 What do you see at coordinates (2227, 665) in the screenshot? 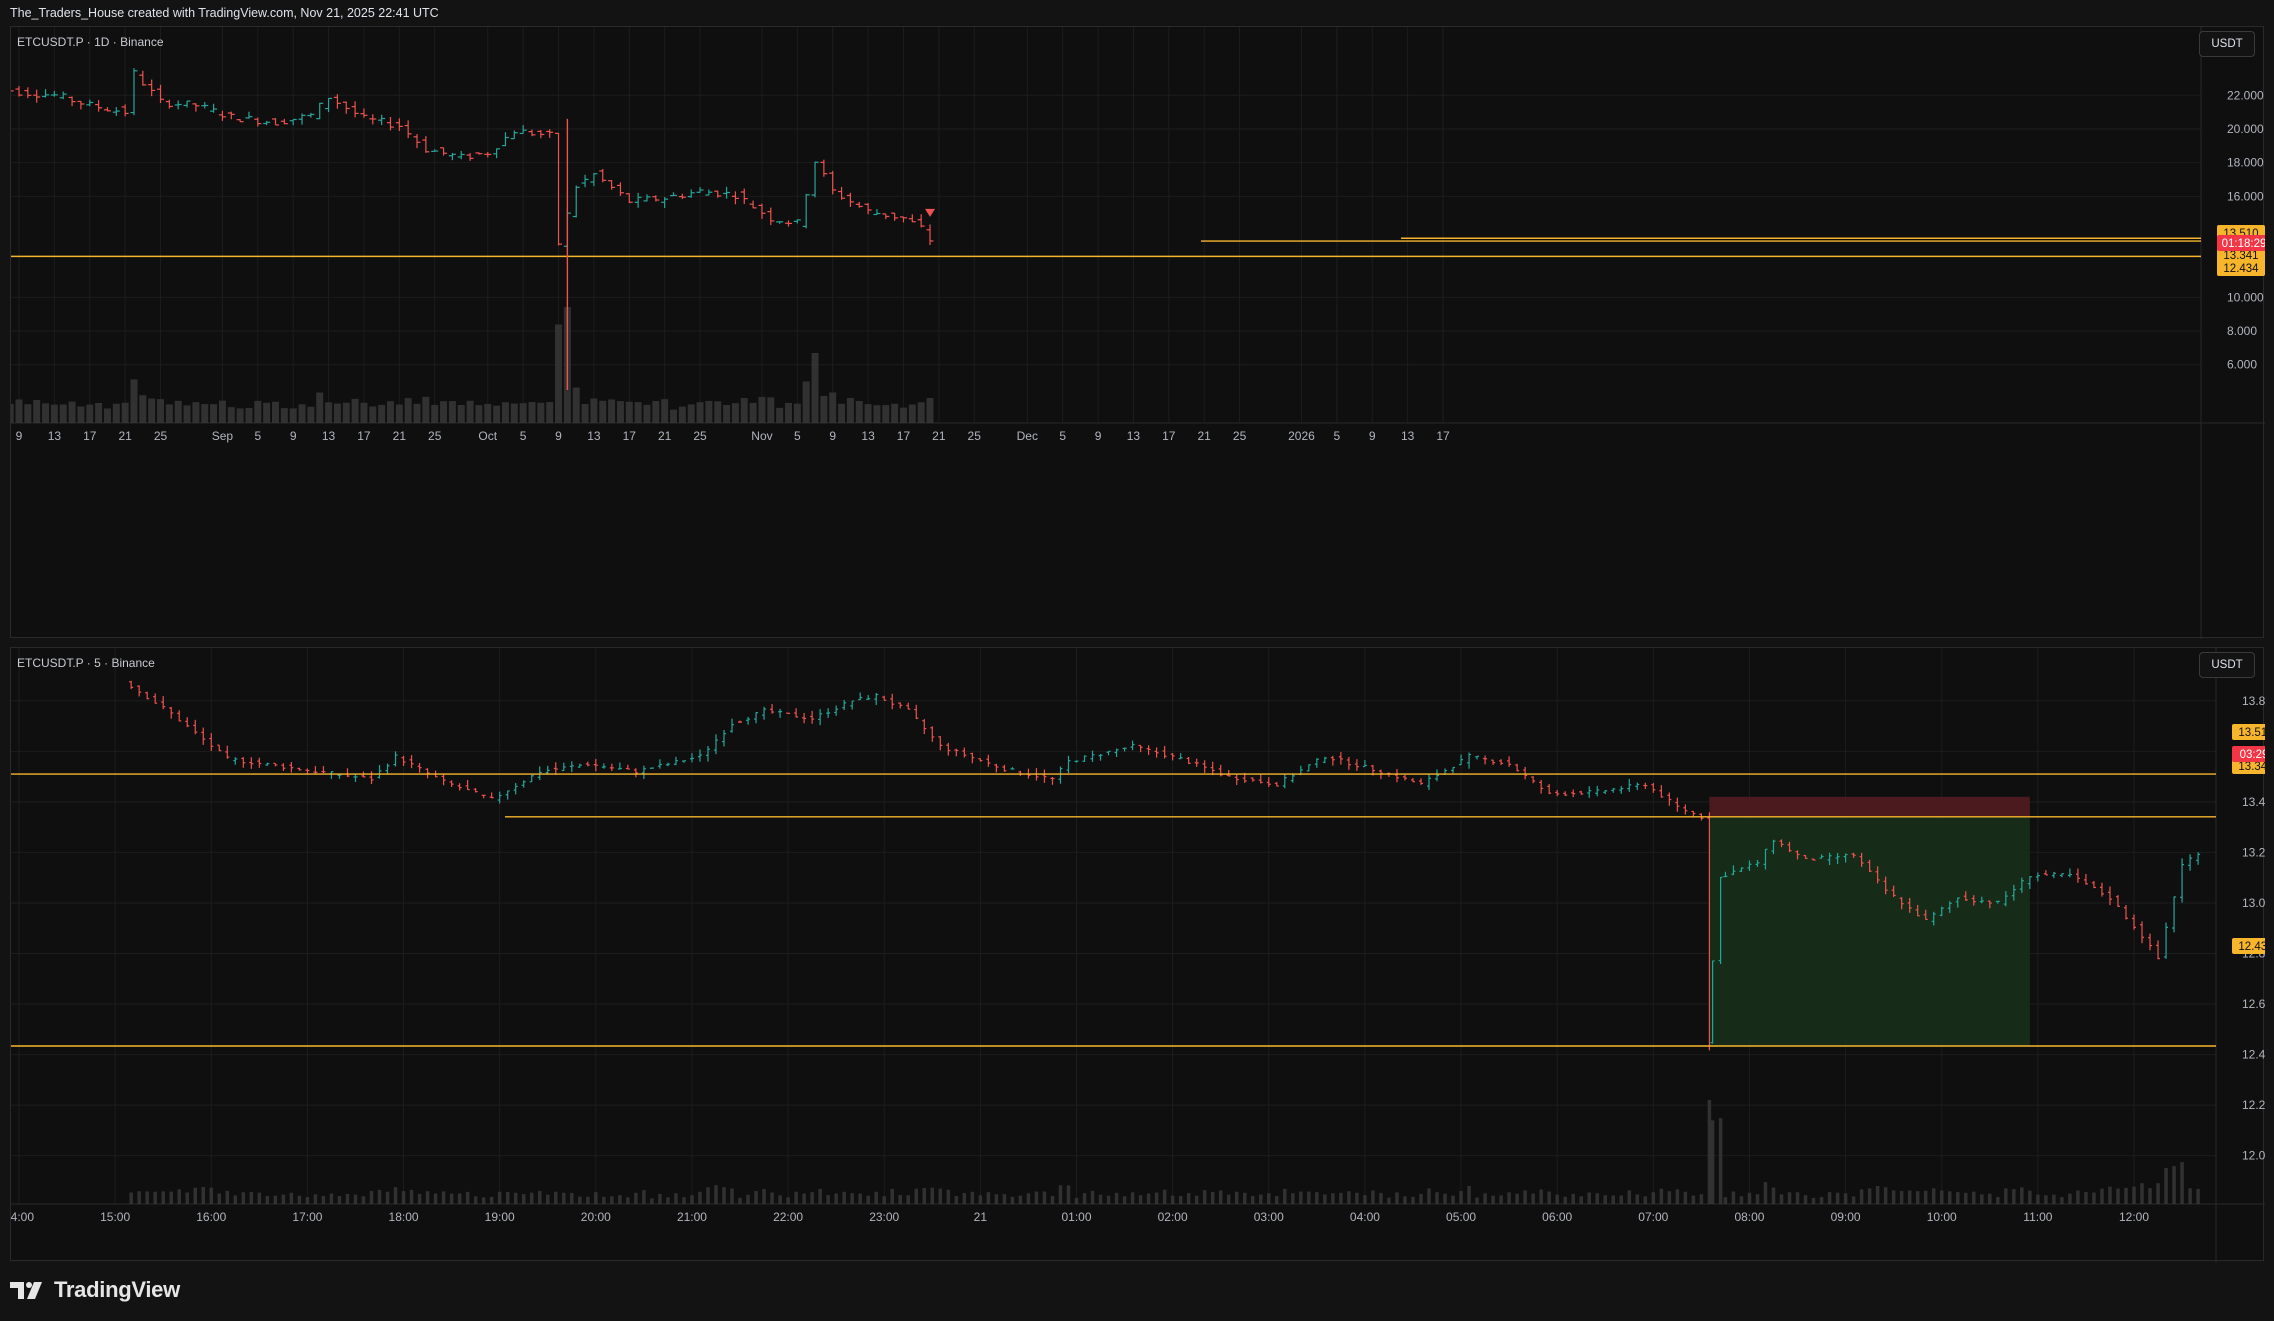
I see `five-minute-currency-button: USDT` at bounding box center [2227, 665].